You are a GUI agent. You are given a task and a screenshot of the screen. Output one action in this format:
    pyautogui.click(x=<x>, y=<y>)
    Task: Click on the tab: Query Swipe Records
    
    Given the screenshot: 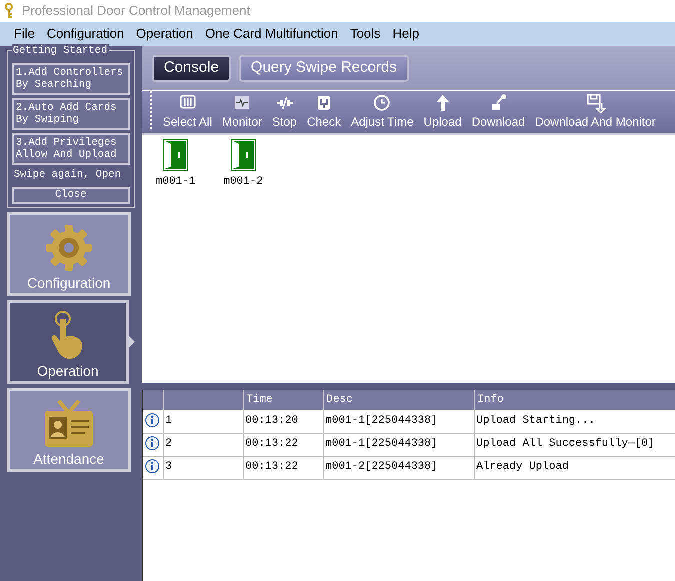 What is the action you would take?
    pyautogui.click(x=324, y=68)
    